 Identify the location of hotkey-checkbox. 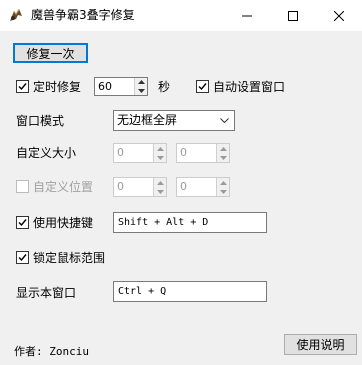
(22, 222).